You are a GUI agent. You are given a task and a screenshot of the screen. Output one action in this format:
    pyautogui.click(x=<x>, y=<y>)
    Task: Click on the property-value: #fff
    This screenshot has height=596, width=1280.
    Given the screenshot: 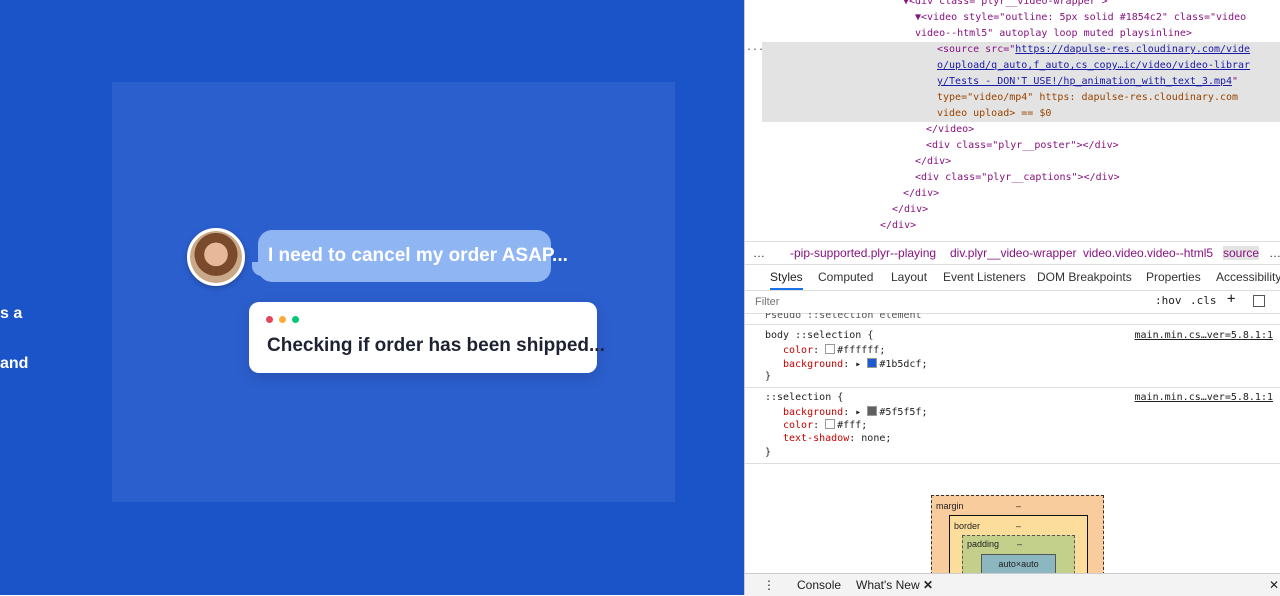 What is the action you would take?
    pyautogui.click(x=849, y=425)
    